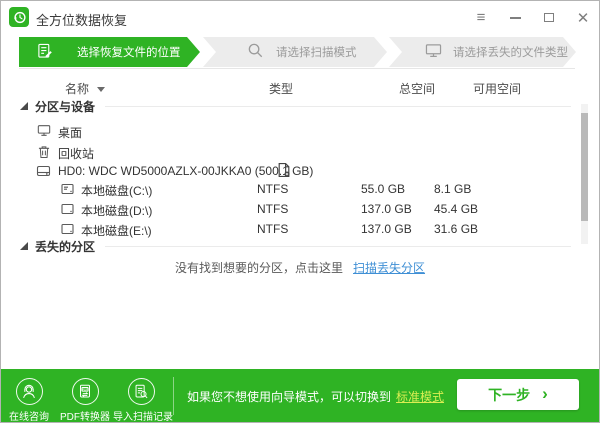 The height and width of the screenshot is (423, 600). I want to click on table-row-drive-c: 本地磁盘(C:\) NTFS 55.0 GB 8.1 GB, so click(300, 189).